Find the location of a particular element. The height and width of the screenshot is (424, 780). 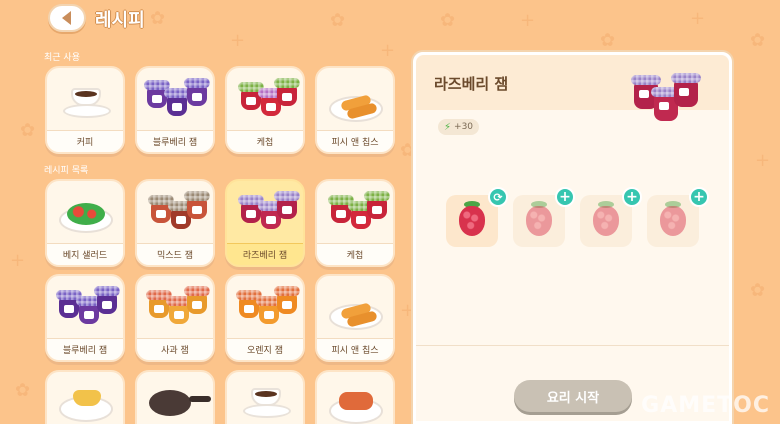

ingredient-slot-2: + is located at coordinates (544, 217).